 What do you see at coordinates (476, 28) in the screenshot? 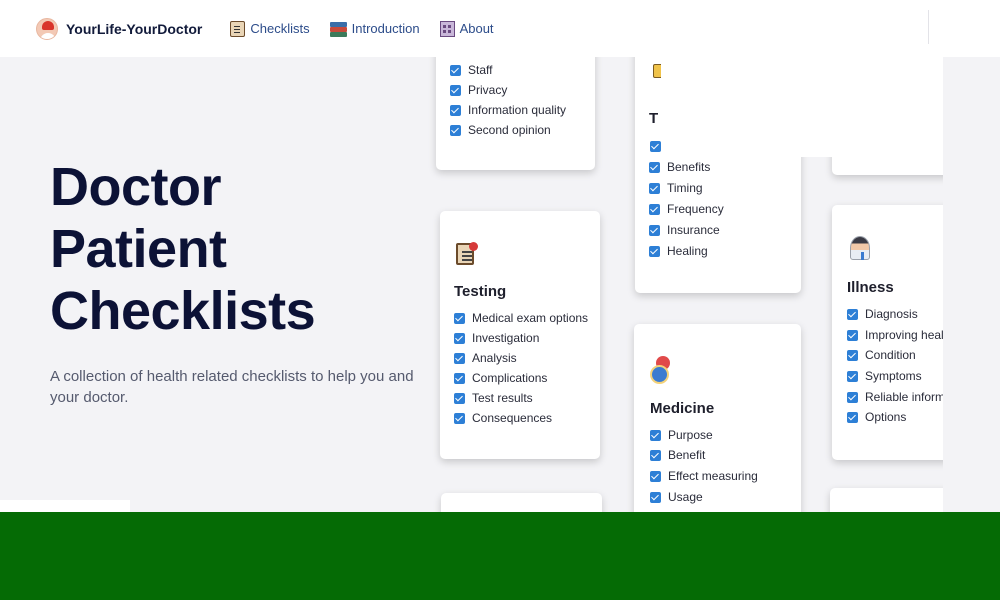
I see `nav-about-label: About` at bounding box center [476, 28].